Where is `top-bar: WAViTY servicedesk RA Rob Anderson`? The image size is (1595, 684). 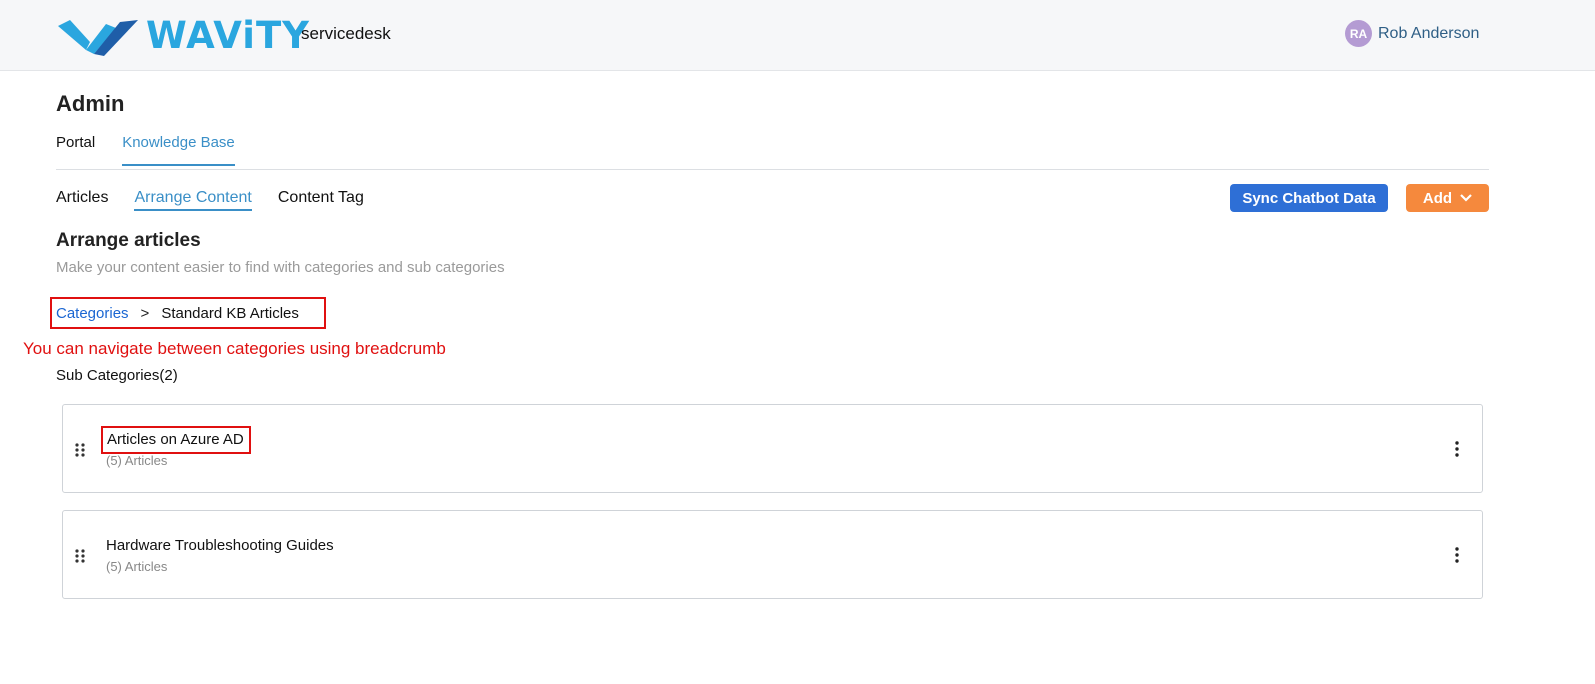 top-bar: WAViTY servicedesk RA Rob Anderson is located at coordinates (797, 35).